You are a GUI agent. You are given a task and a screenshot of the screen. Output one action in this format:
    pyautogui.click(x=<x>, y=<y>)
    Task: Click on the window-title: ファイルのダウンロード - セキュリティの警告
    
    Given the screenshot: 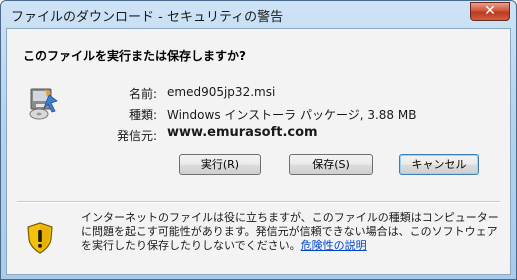 What is the action you would take?
    pyautogui.click(x=147, y=17)
    